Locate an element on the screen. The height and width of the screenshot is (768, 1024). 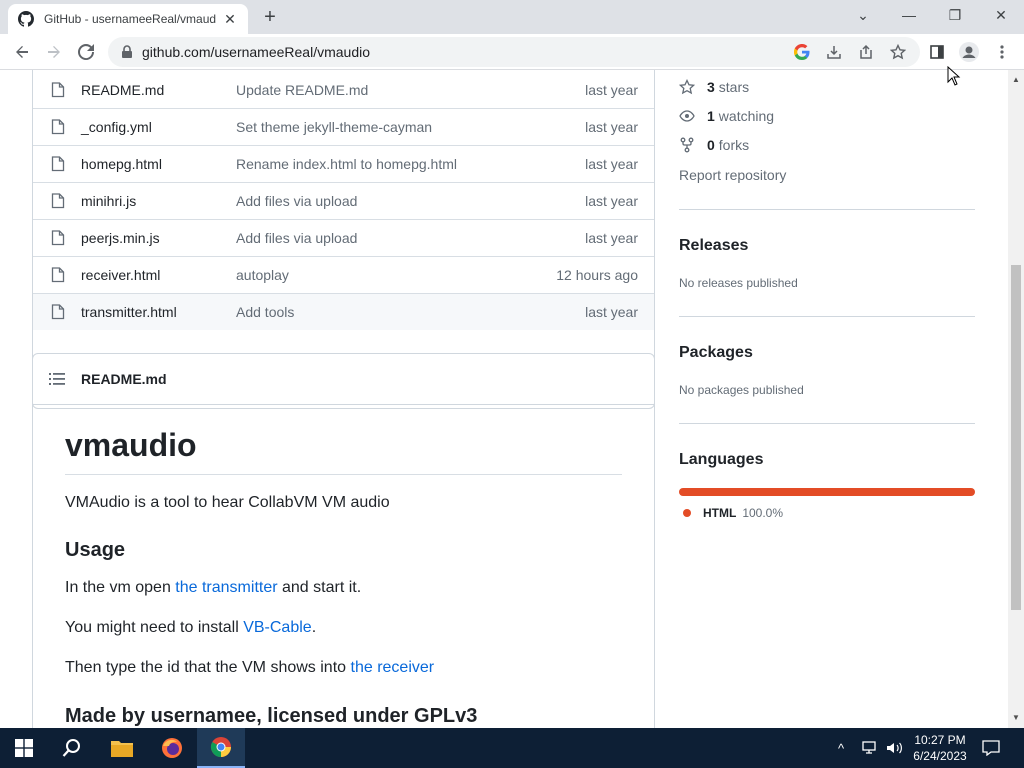
github-icon is located at coordinates (26, 19).